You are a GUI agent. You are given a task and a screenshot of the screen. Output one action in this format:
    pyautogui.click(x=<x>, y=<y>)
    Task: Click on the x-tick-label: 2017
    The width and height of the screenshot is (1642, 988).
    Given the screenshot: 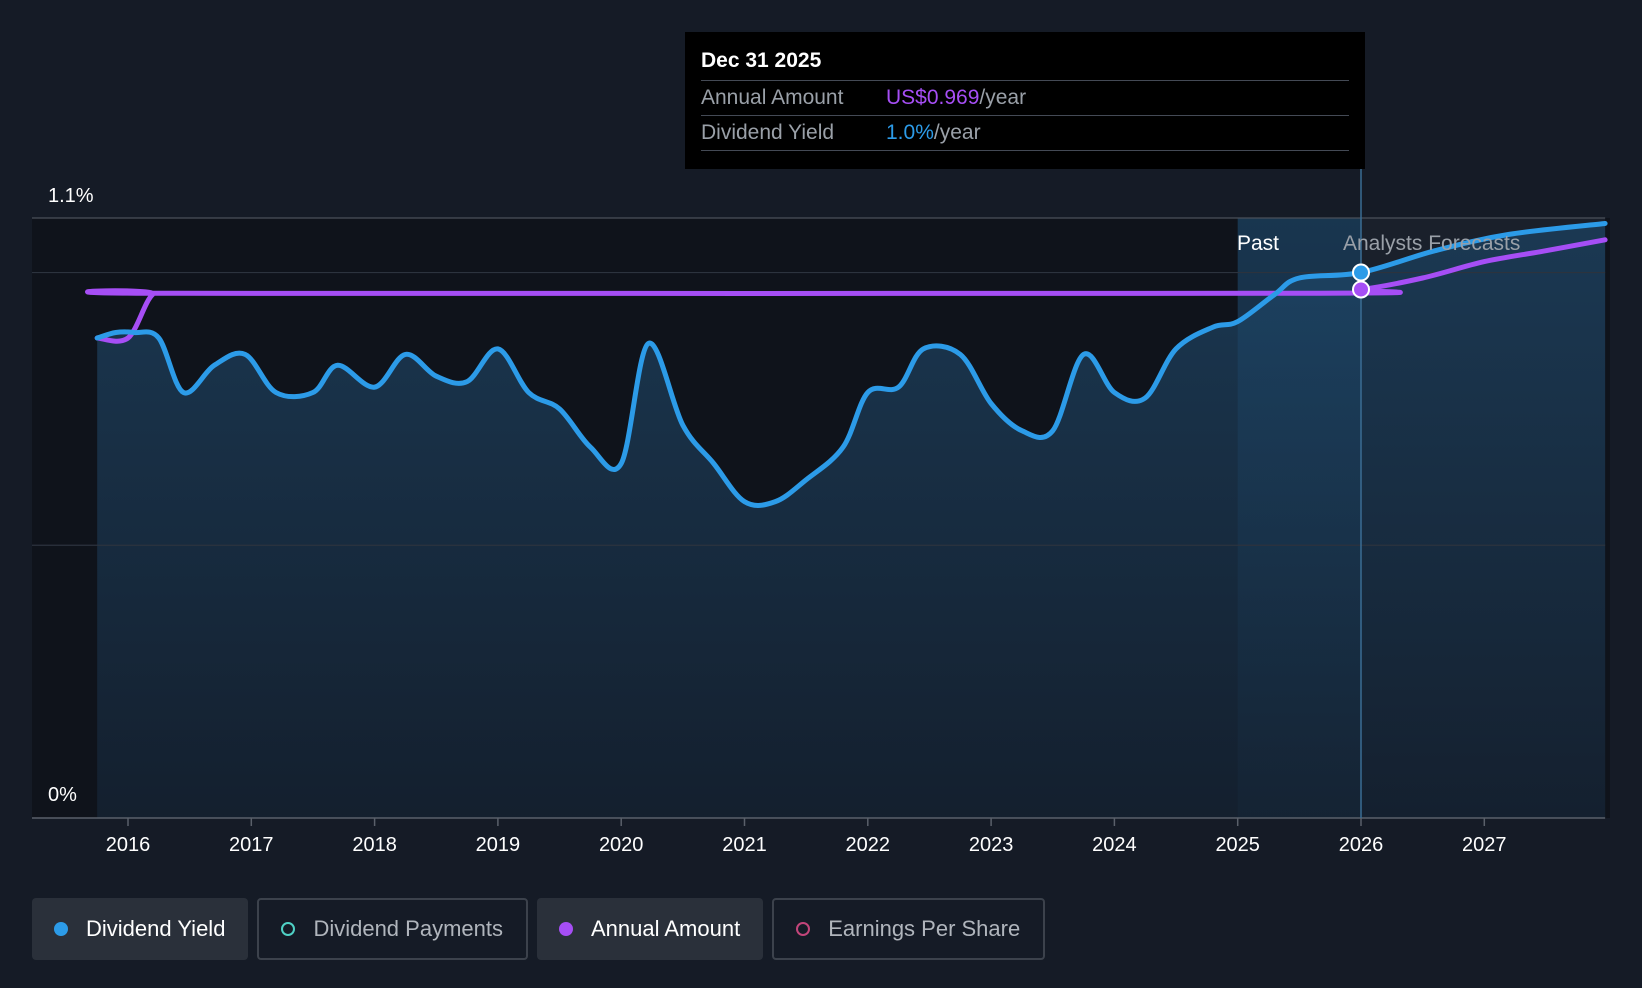 What is the action you would take?
    pyautogui.click(x=251, y=845)
    